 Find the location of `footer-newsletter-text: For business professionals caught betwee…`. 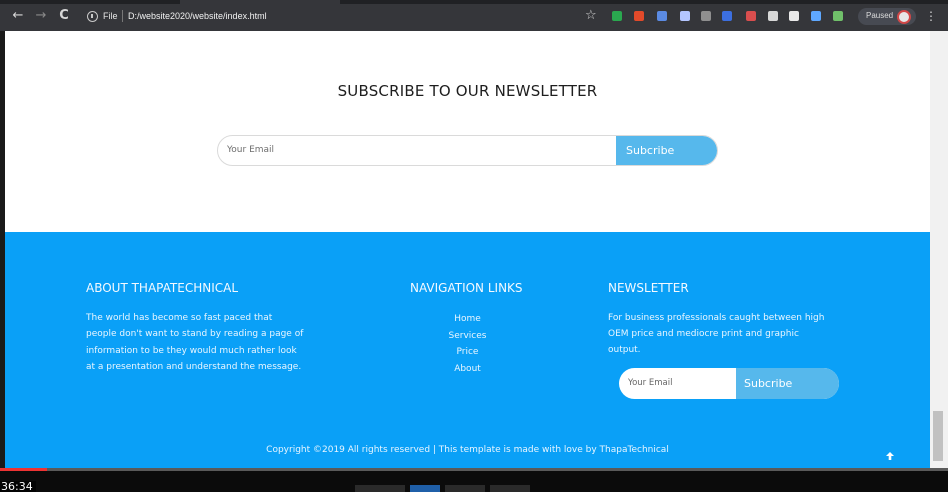

footer-newsletter-text: For business professionals caught betwee… is located at coordinates (738, 334).